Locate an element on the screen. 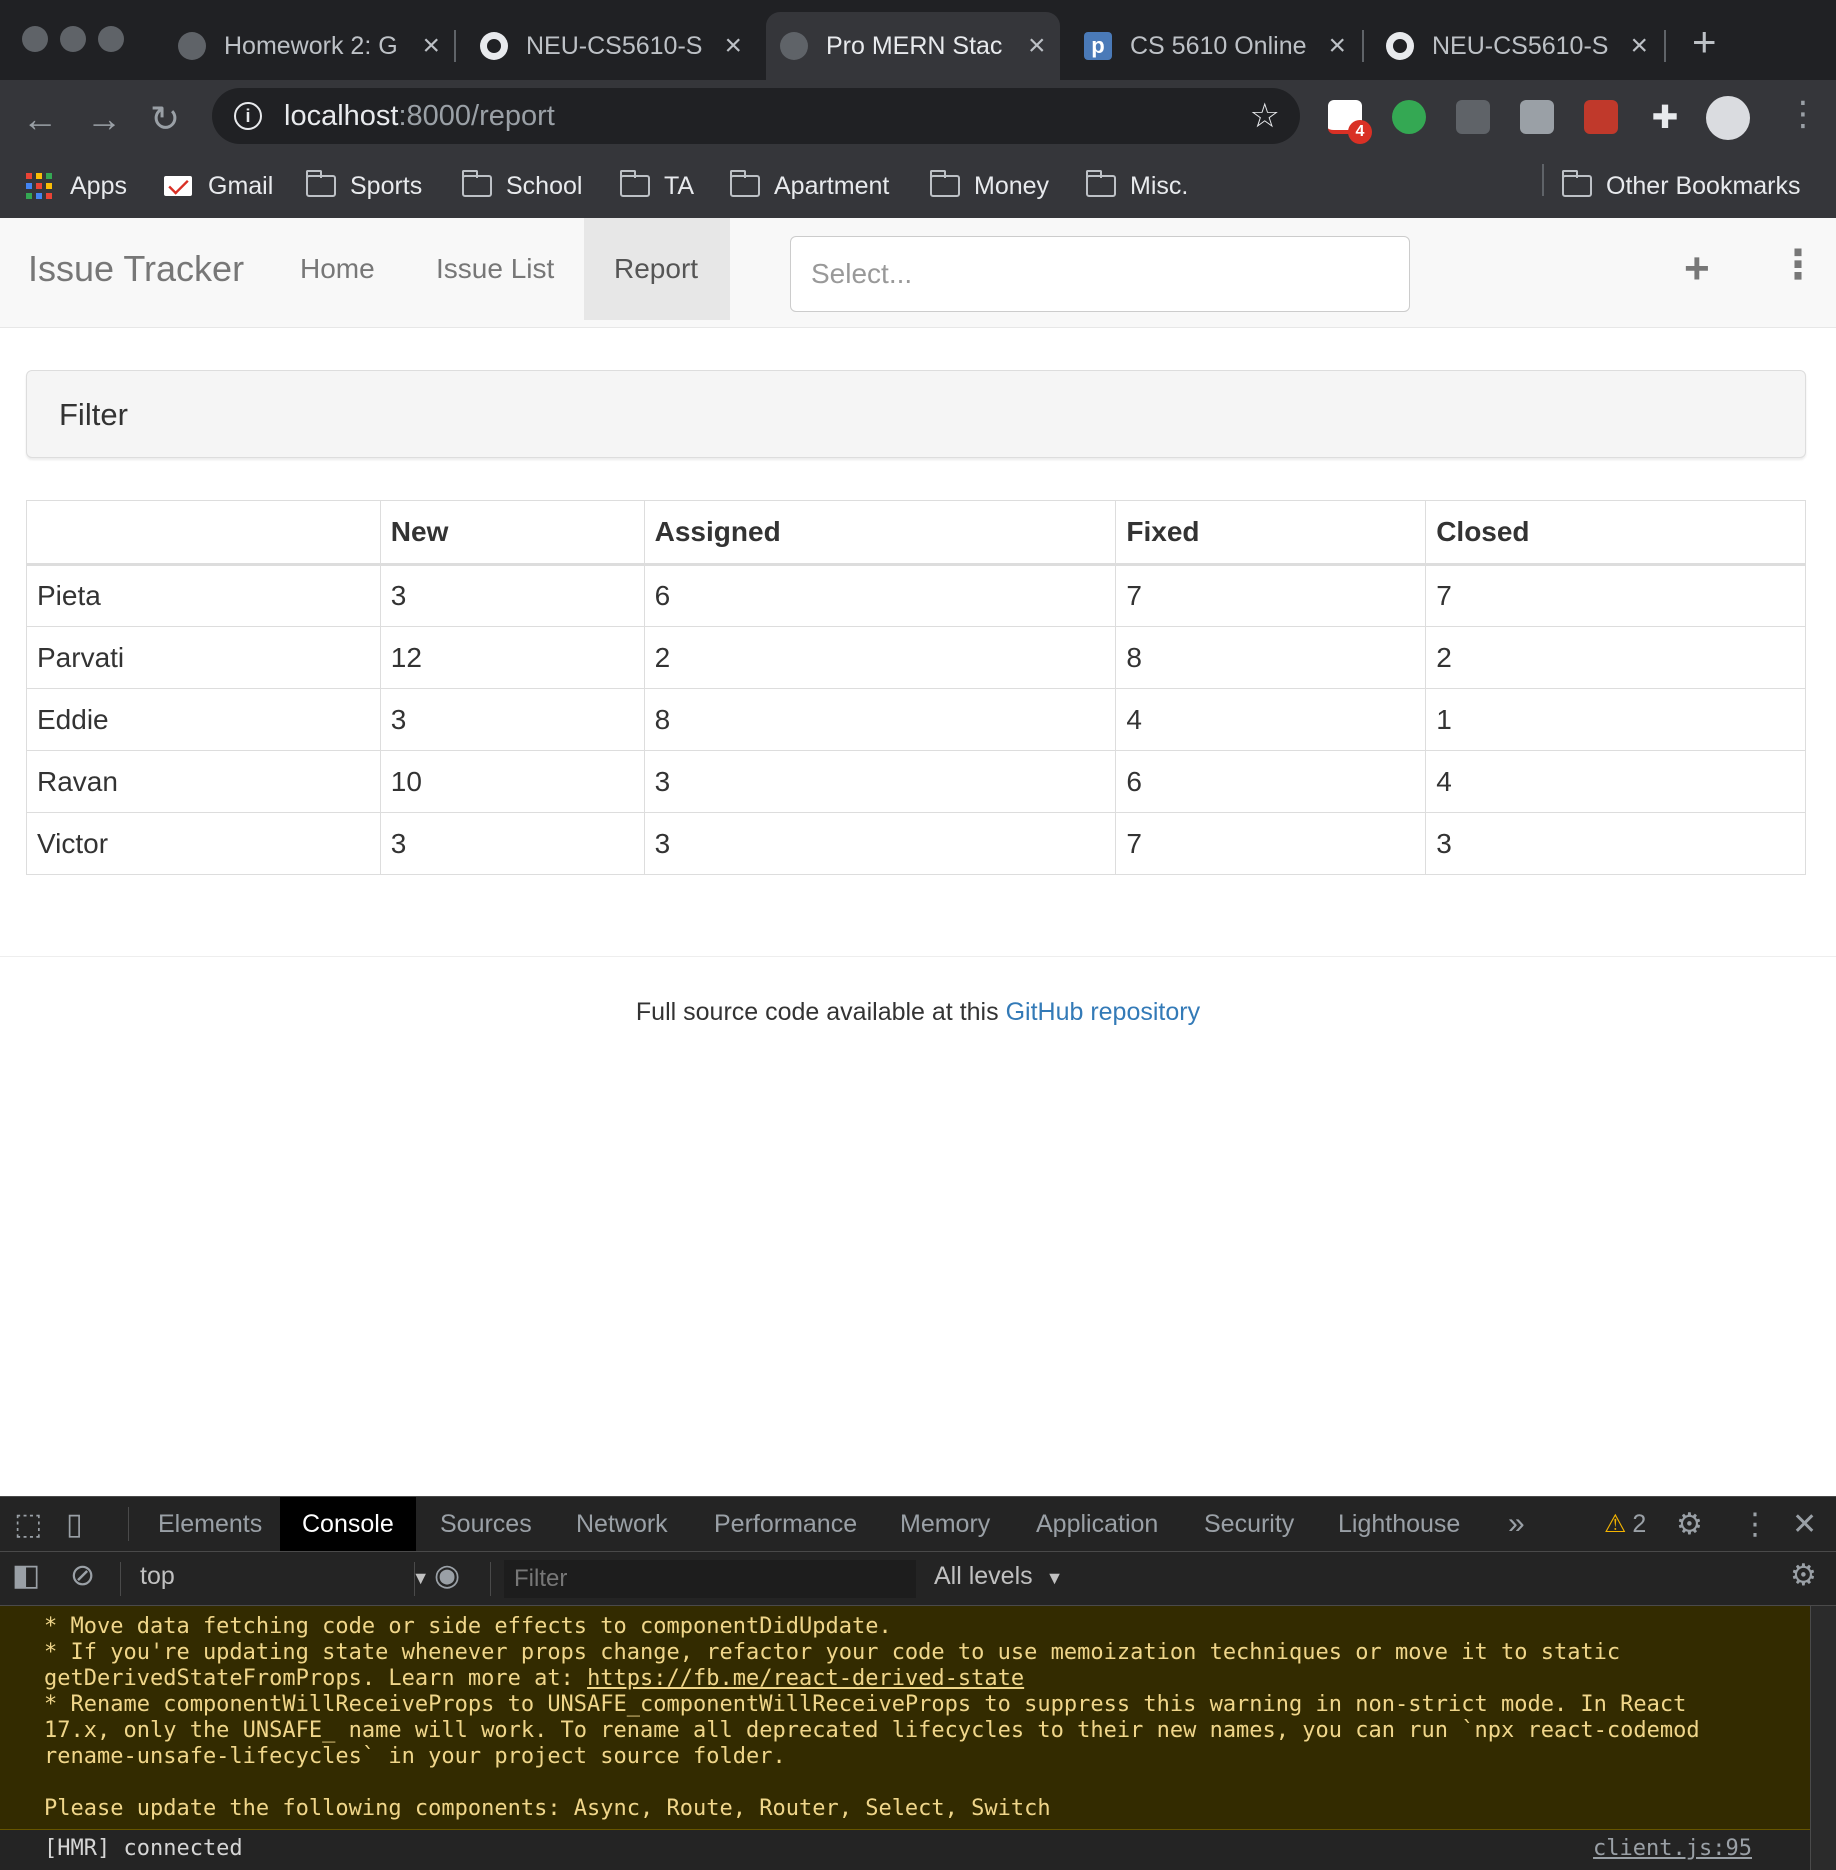  header-cell is located at coordinates (203, 533).